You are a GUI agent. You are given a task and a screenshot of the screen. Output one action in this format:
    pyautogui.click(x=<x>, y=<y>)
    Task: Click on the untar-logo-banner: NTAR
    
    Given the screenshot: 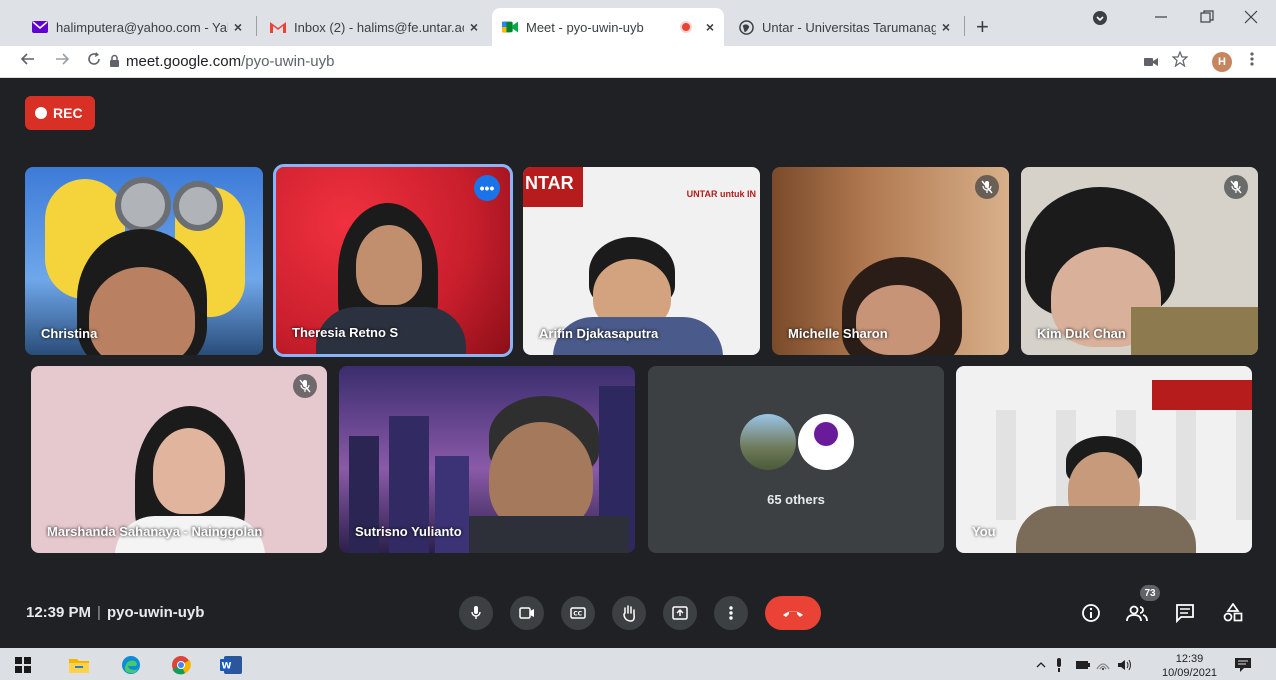 What is the action you would take?
    pyautogui.click(x=553, y=187)
    